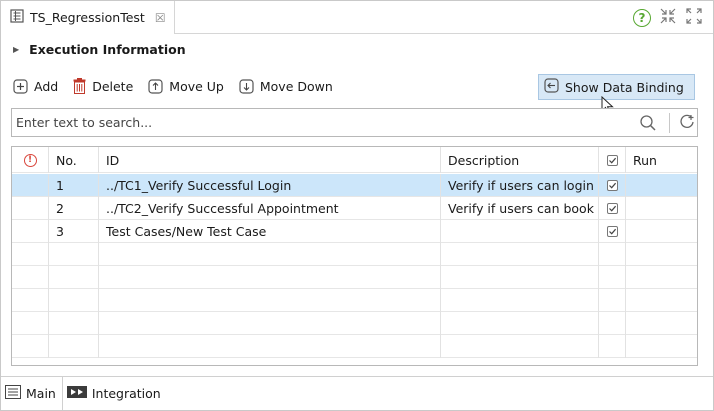 This screenshot has height=411, width=714. Describe the element at coordinates (20, 86) in the screenshot. I see `add-icon` at that location.